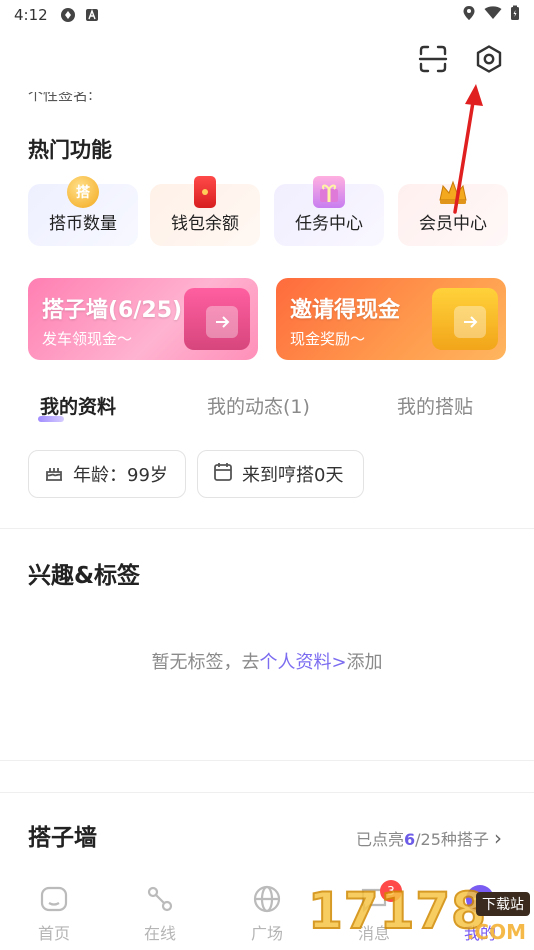 This screenshot has width=534, height=950. What do you see at coordinates (329, 192) in the screenshot?
I see `gift-icon` at bounding box center [329, 192].